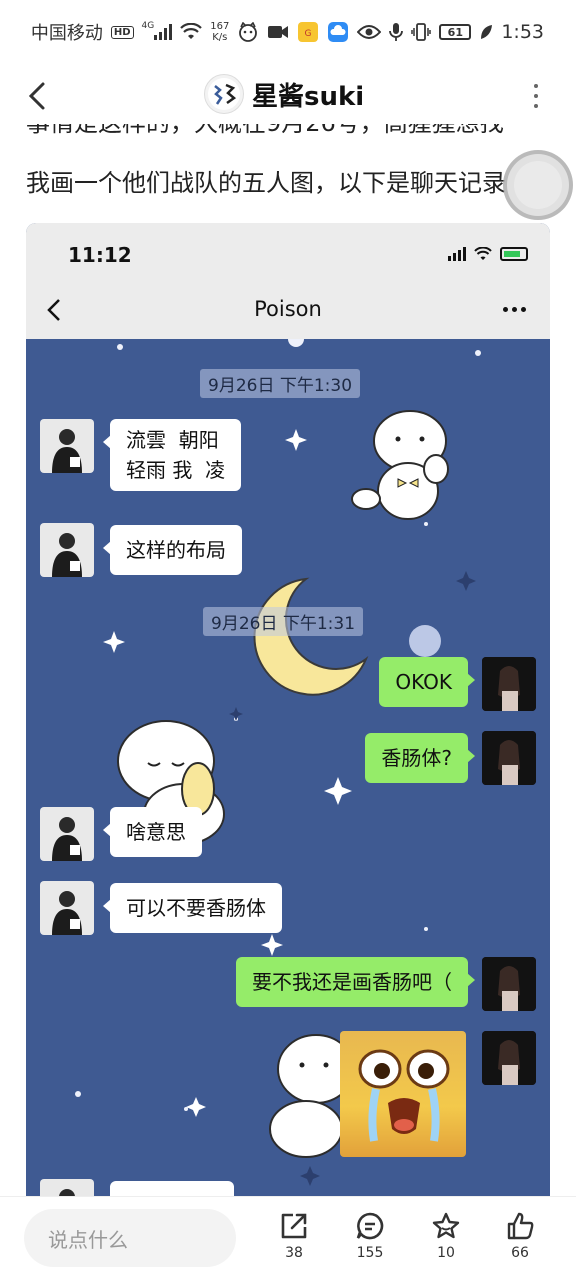 This screenshot has height=1280, width=576. Describe the element at coordinates (514, 254) in the screenshot. I see `embedded-battery-icon` at that location.